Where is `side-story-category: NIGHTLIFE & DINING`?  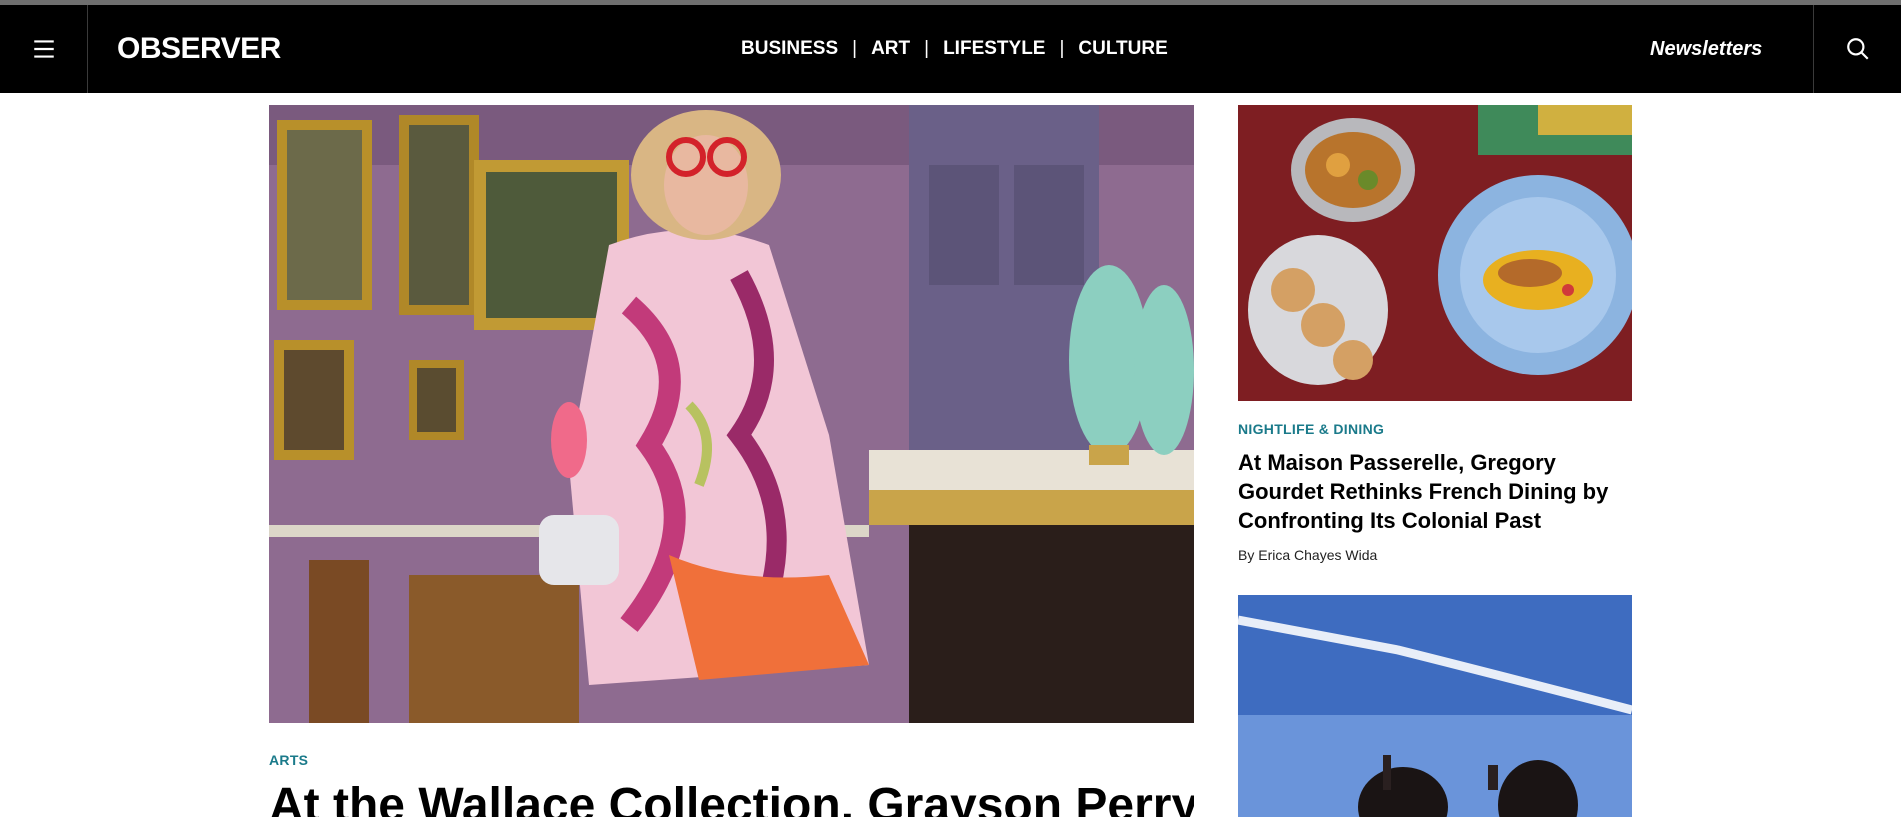
side-story-category: NIGHTLIFE & DINING is located at coordinates (1311, 429).